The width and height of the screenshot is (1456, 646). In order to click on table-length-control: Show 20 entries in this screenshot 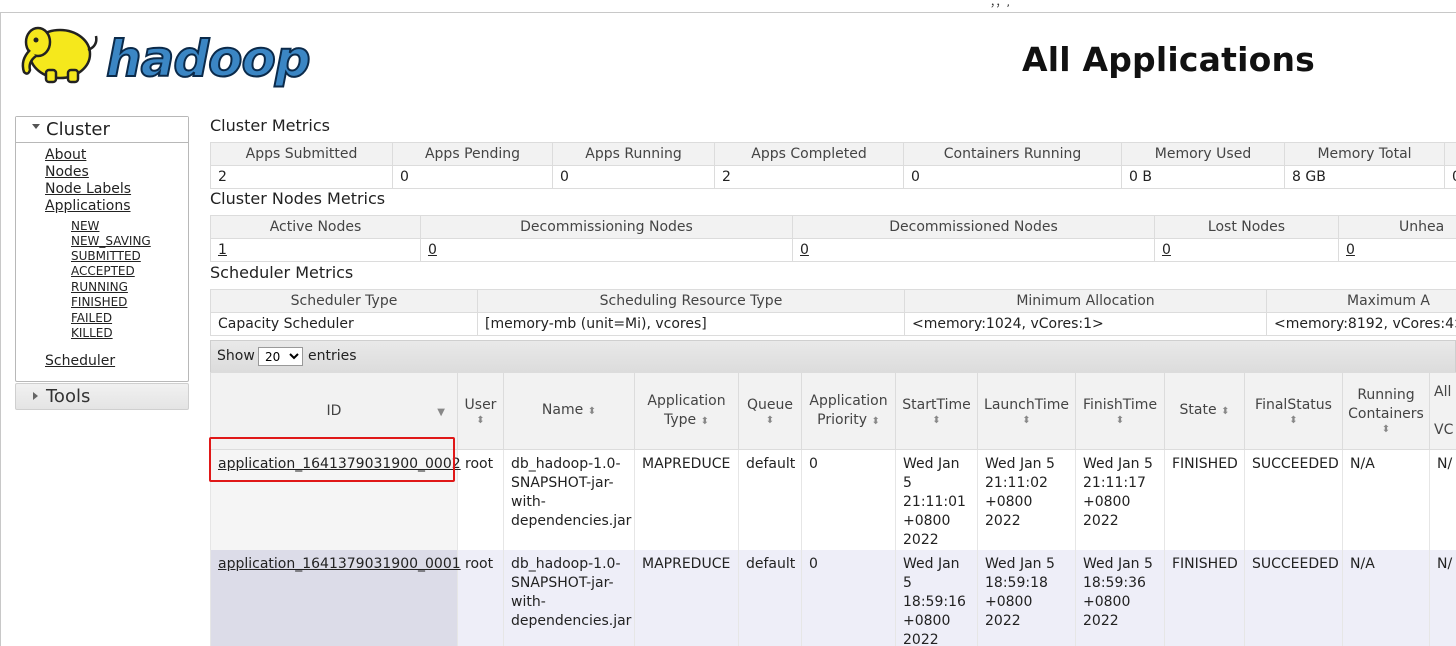, I will do `click(833, 356)`.